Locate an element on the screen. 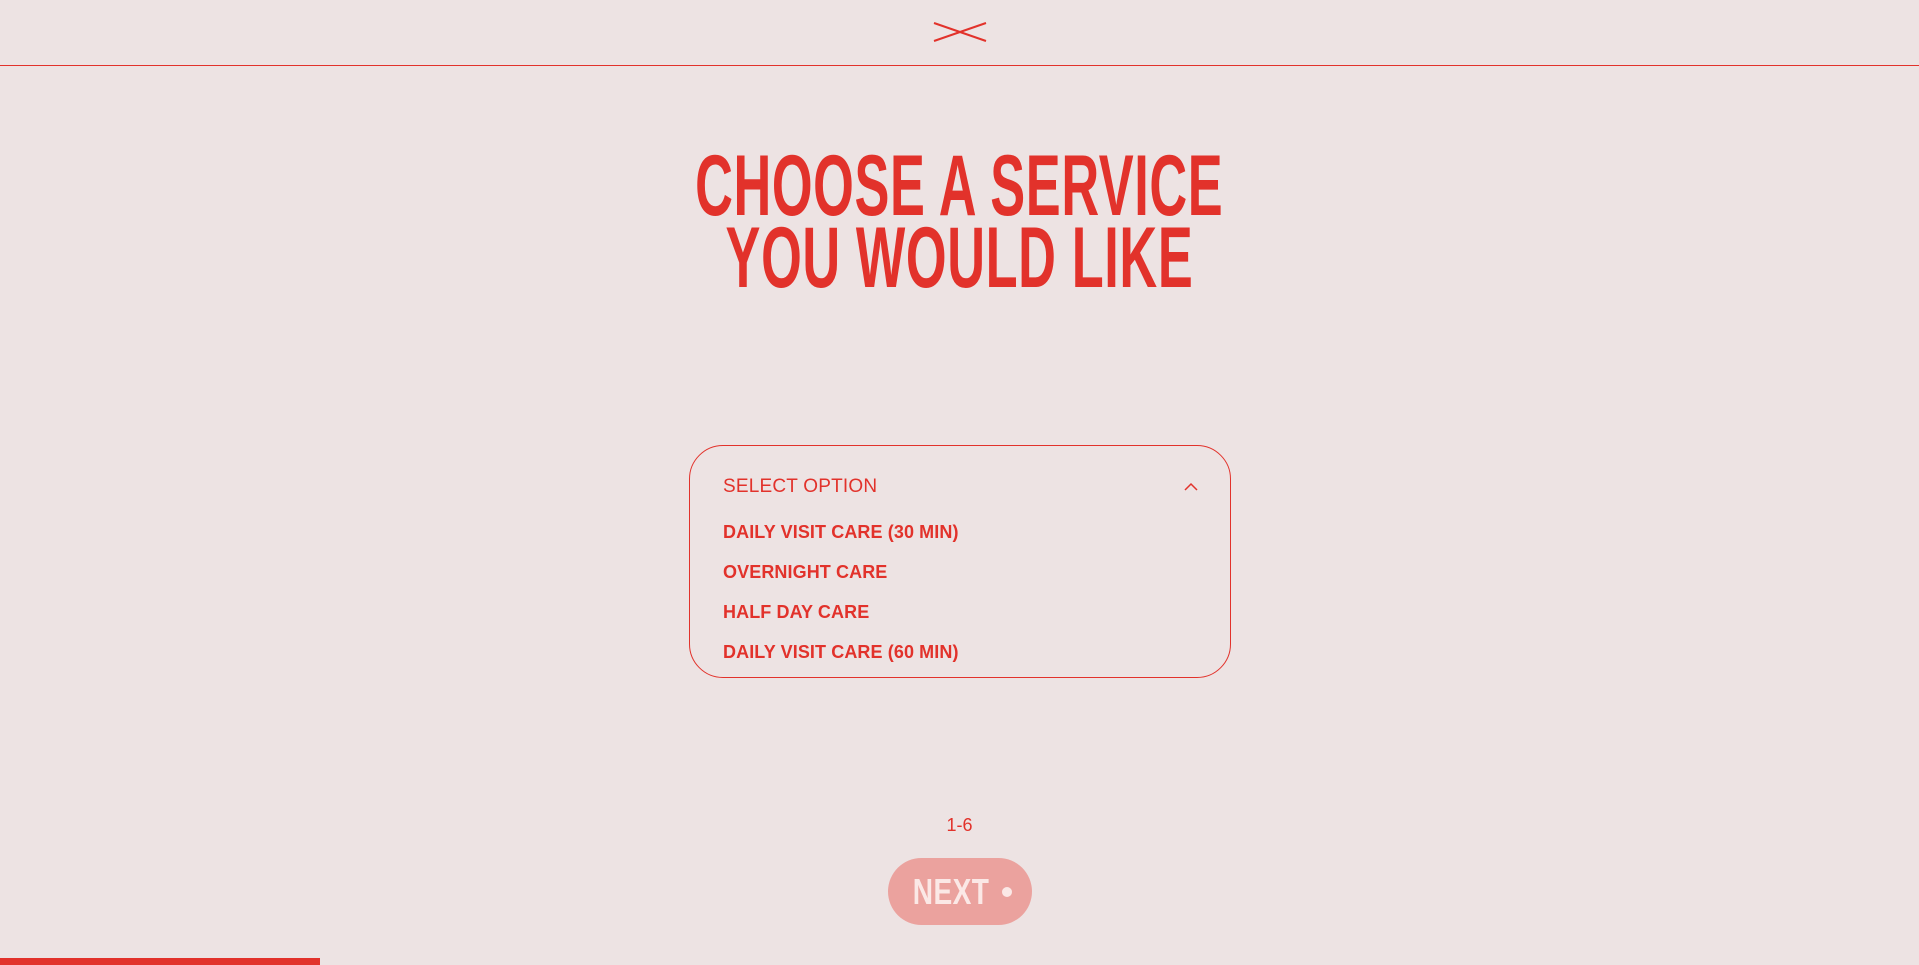 The height and width of the screenshot is (965, 1919). crossed-lines-logo-icon is located at coordinates (960, 32).